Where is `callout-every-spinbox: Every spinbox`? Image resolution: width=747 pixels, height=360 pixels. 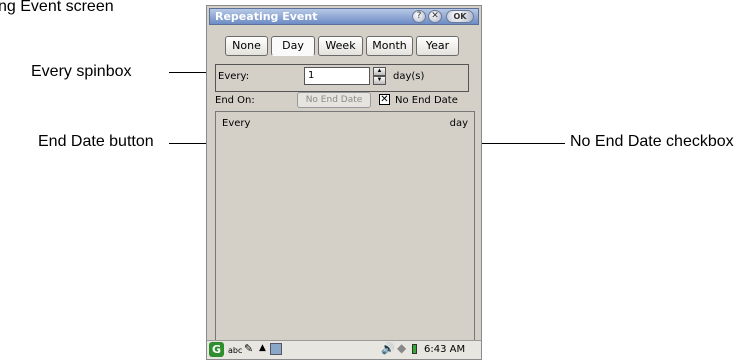
callout-every-spinbox: Every spinbox is located at coordinates (81, 71).